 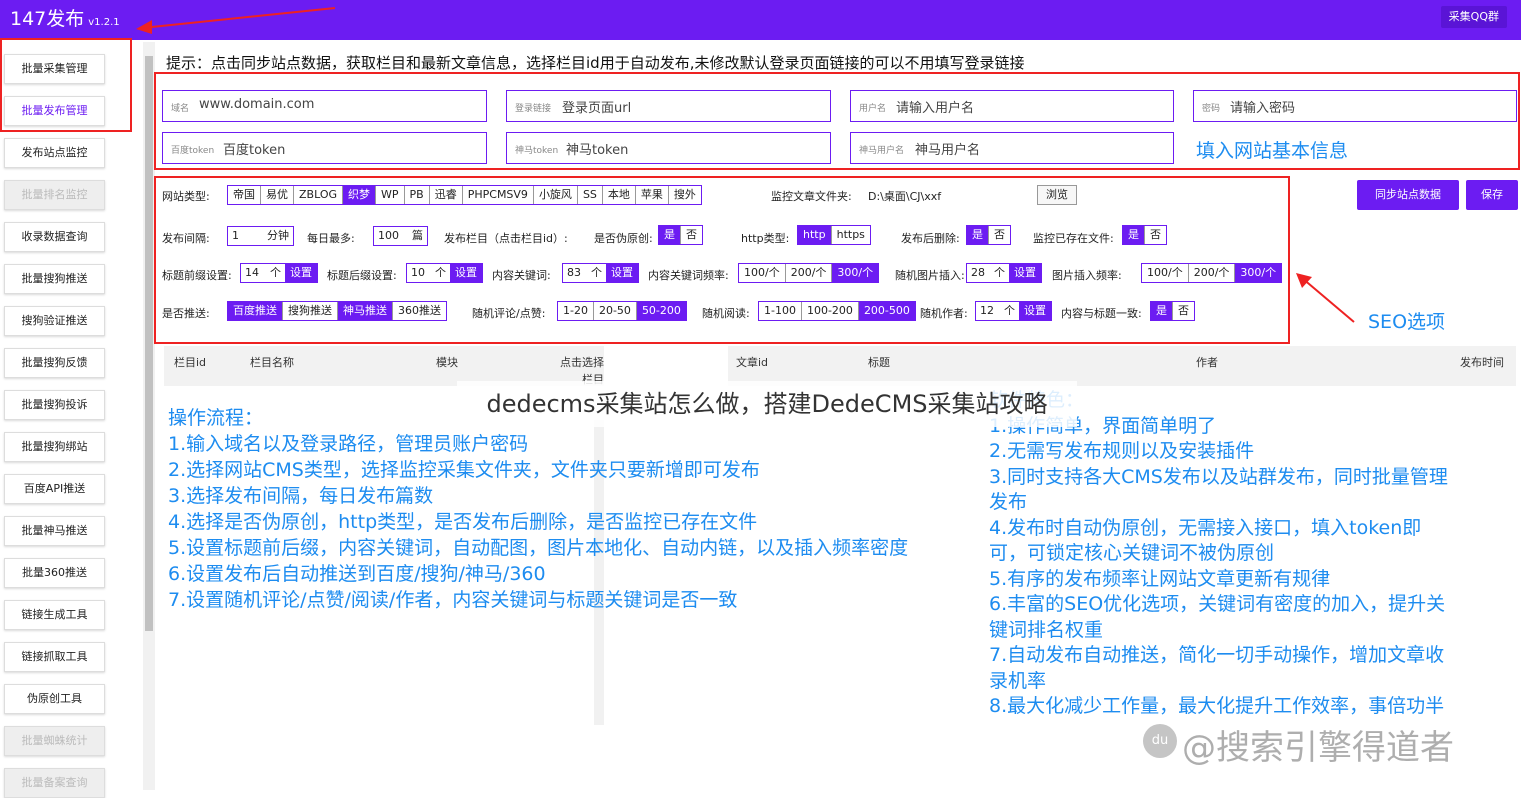 What do you see at coordinates (54, 783) in the screenshot?
I see `sidebar-item: 批量备案查询` at bounding box center [54, 783].